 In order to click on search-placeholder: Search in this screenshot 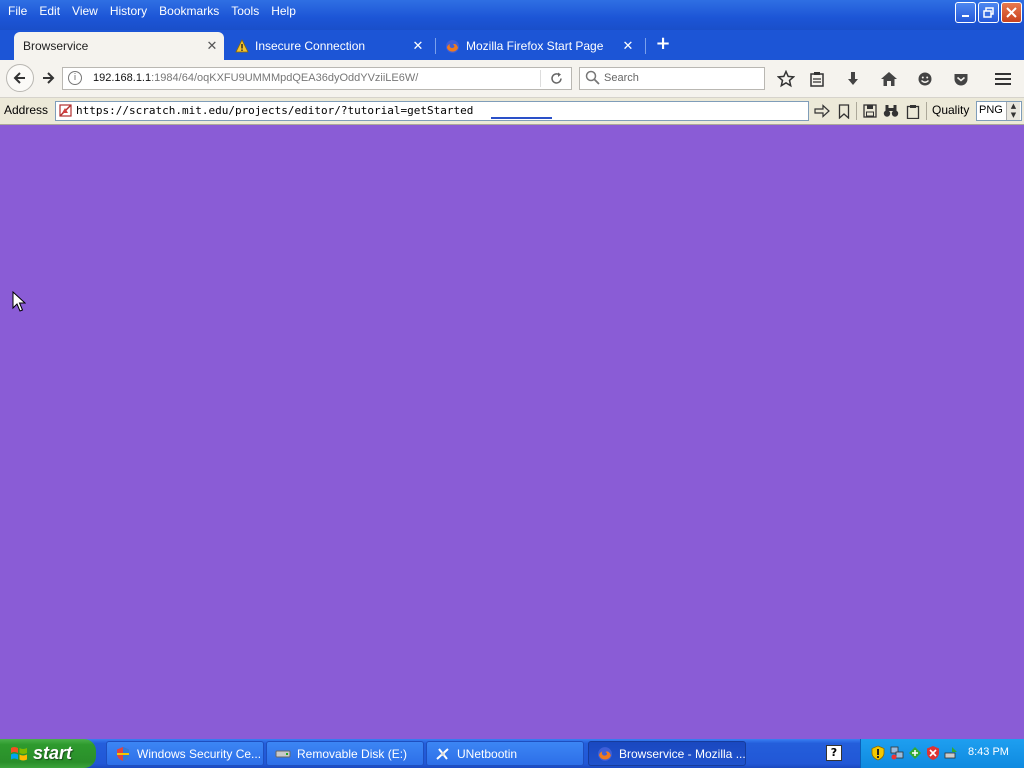, I will do `click(621, 78)`.